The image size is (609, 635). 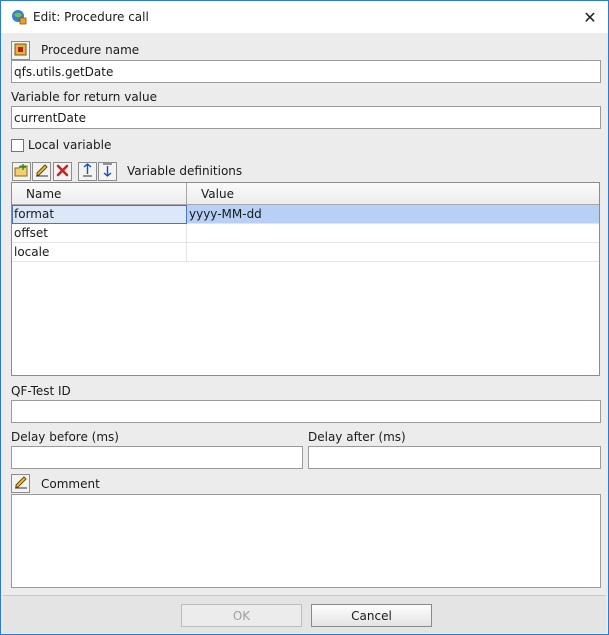 I want to click on delay-after-input, so click(x=454, y=457).